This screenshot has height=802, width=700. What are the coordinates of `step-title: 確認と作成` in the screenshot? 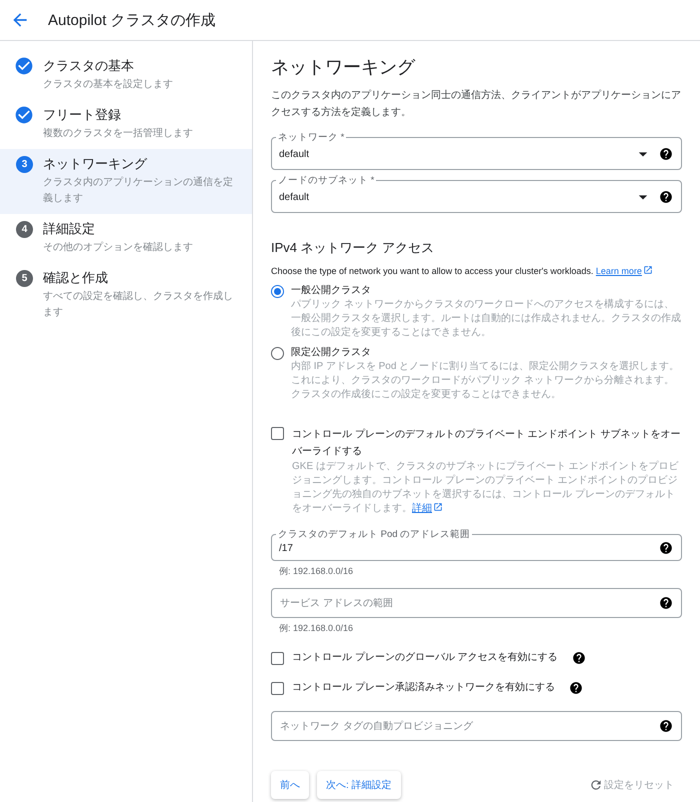 It's located at (76, 278).